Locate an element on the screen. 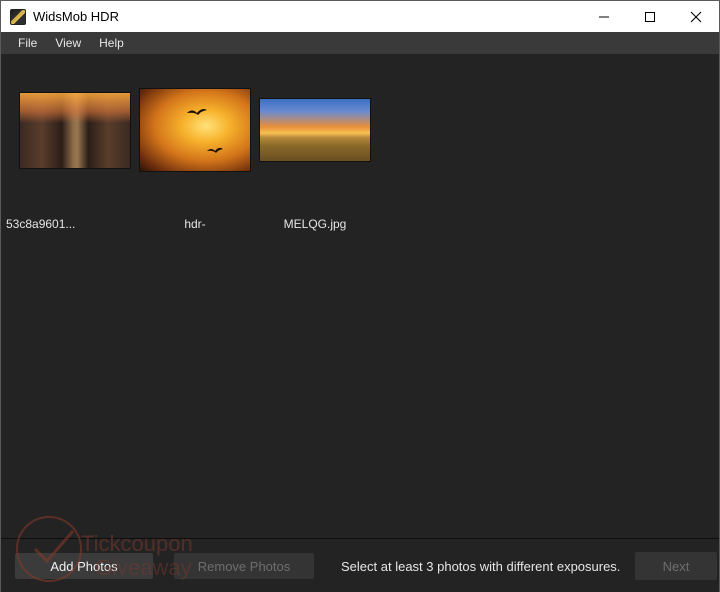 The height and width of the screenshot is (592, 720). remove-photos-button: Remove Photos is located at coordinates (244, 566).